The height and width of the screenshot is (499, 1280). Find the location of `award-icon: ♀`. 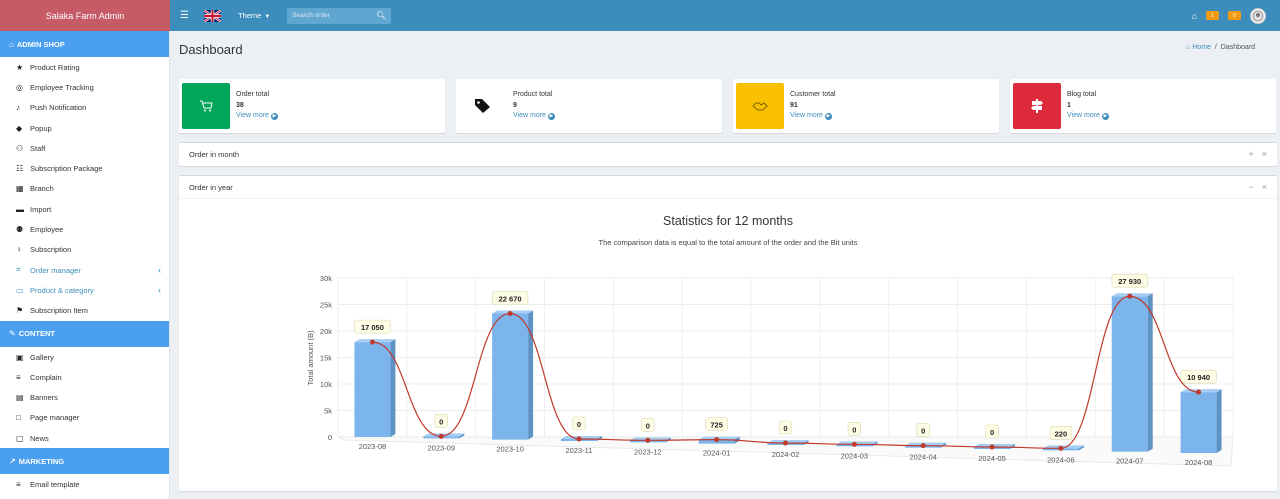

award-icon: ♀ is located at coordinates (19, 250).